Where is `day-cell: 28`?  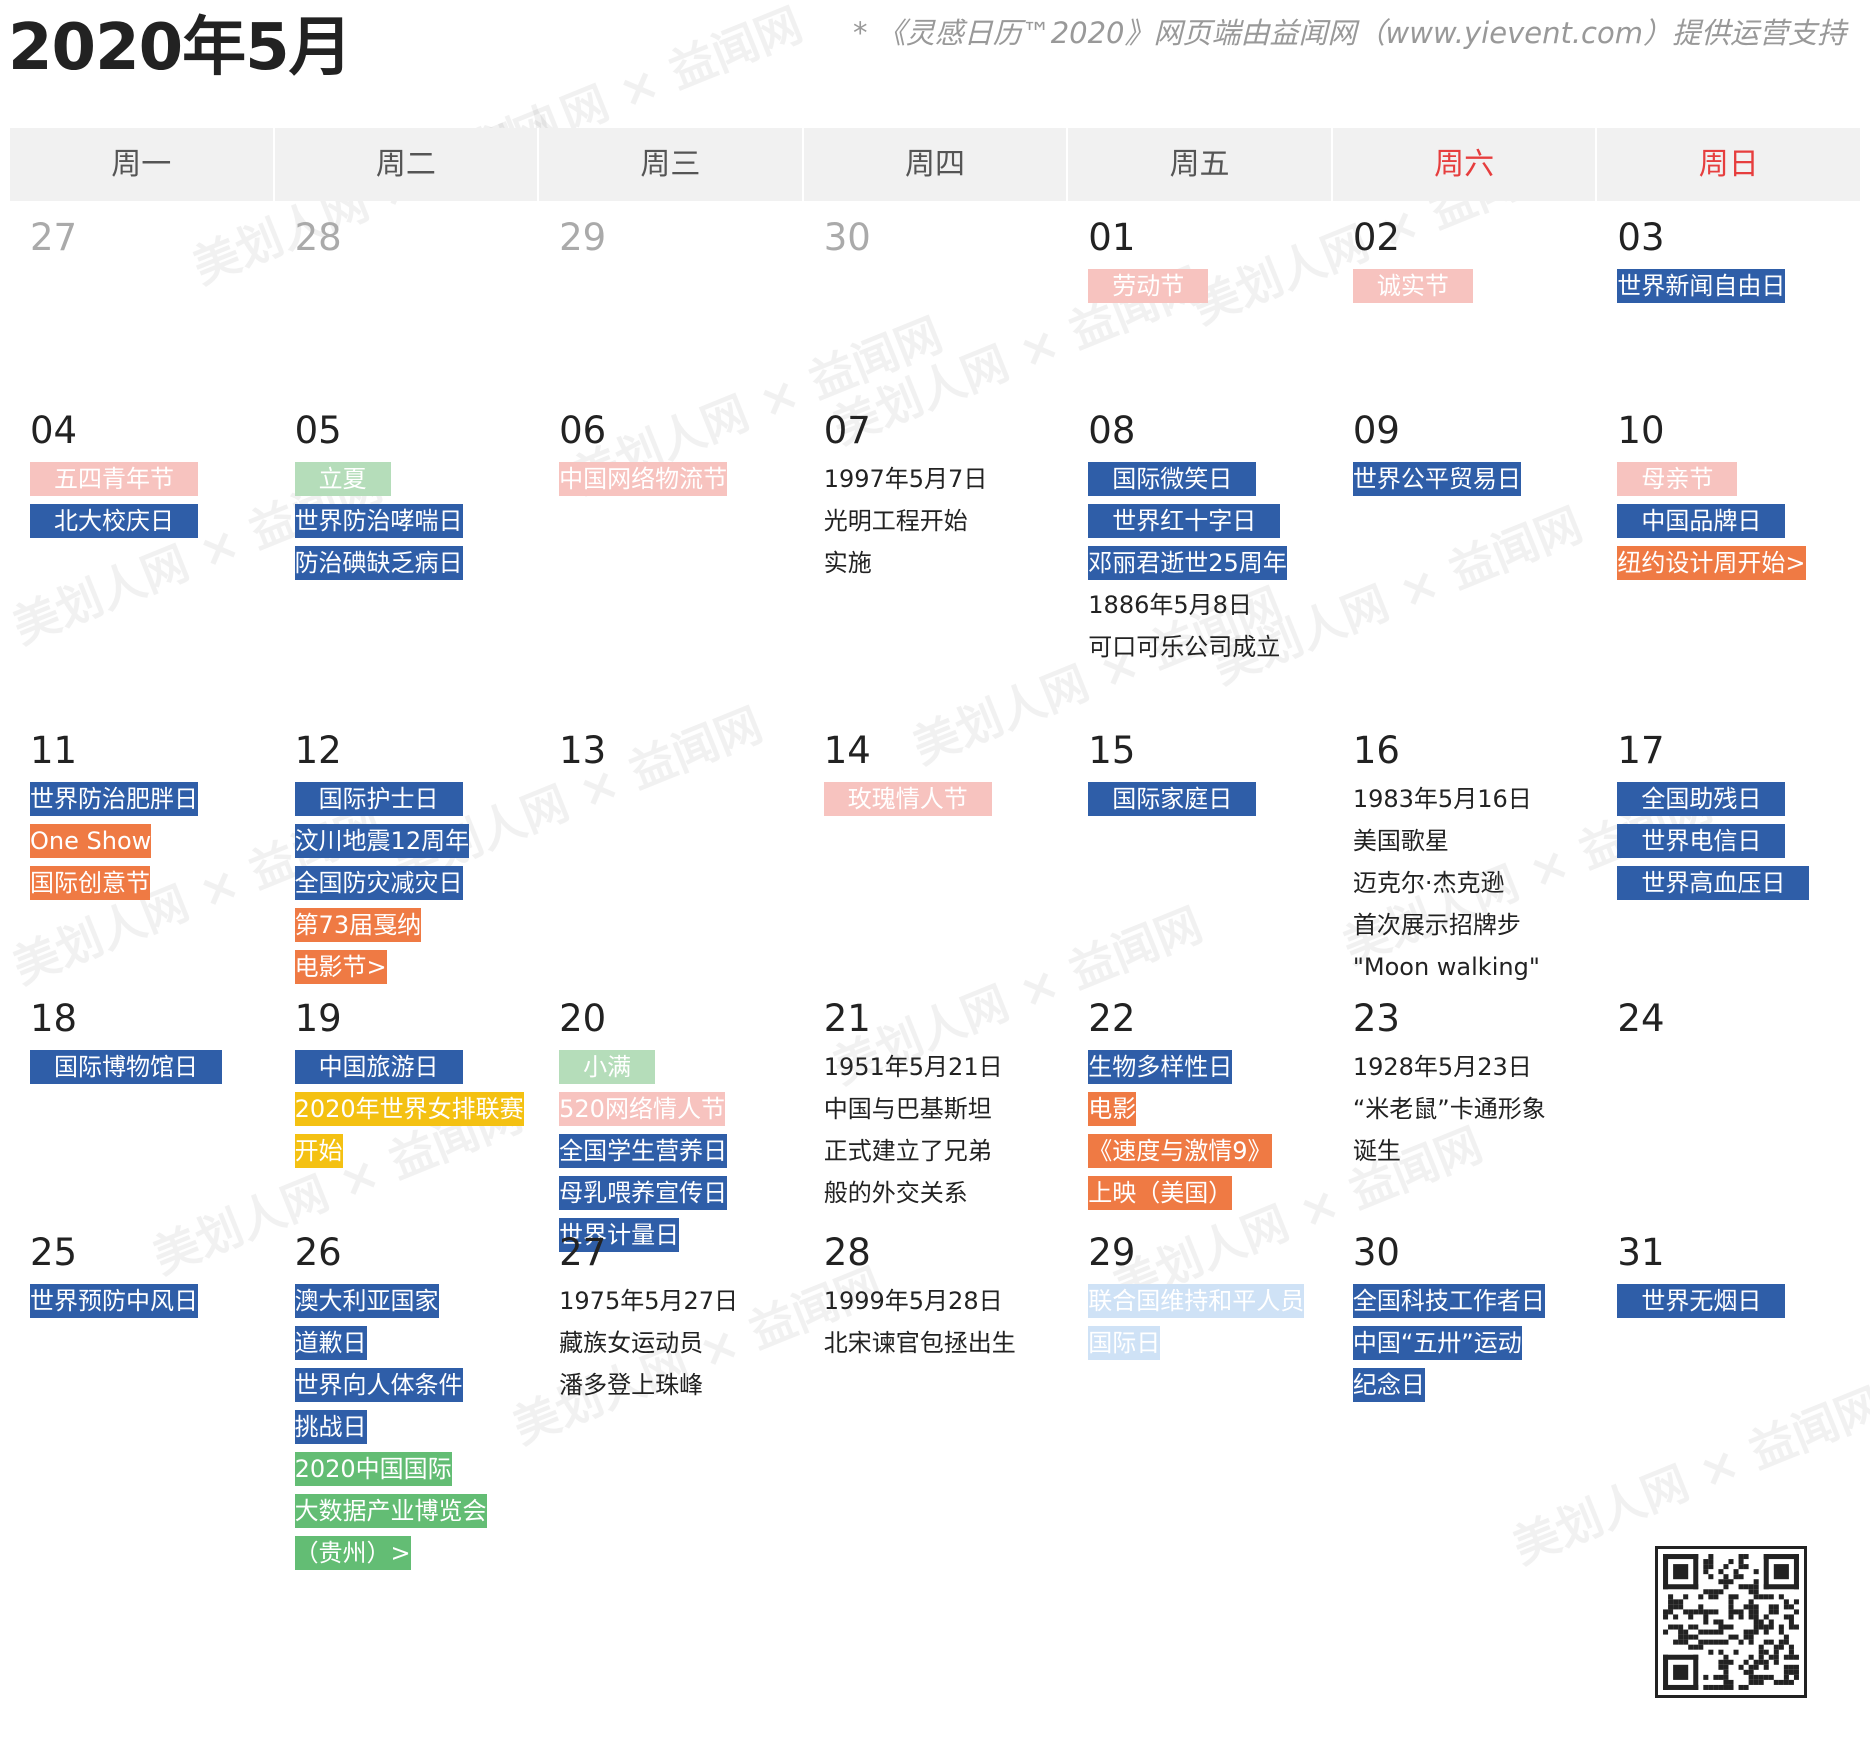
day-cell: 28 is located at coordinates (407, 297).